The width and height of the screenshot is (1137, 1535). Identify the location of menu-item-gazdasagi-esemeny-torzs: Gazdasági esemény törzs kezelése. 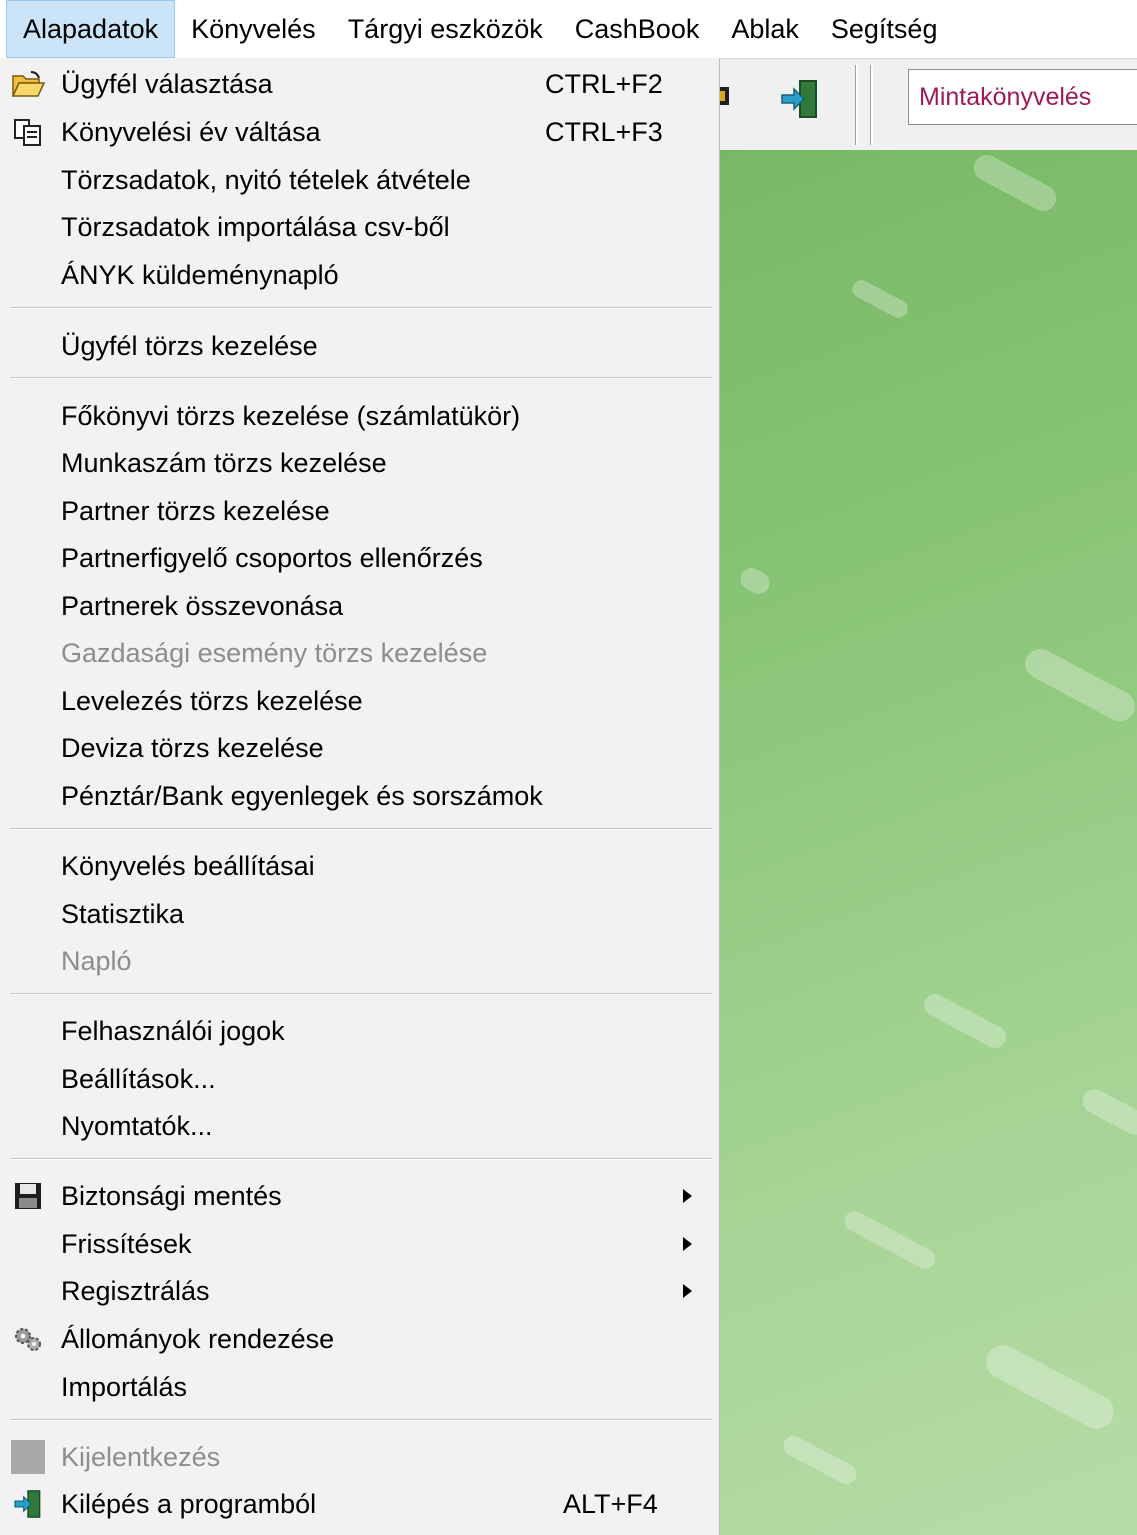
(356, 653).